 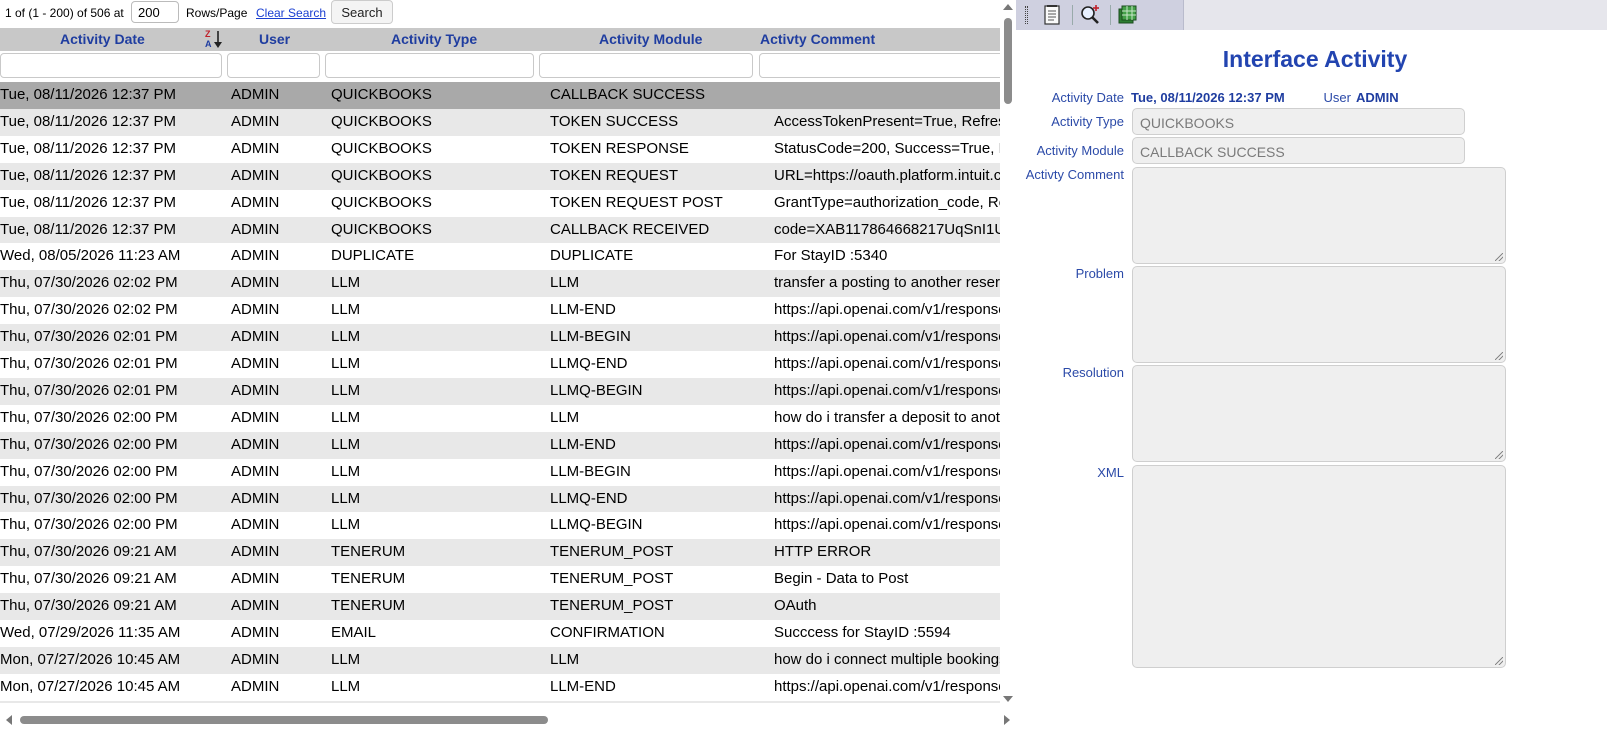 What do you see at coordinates (1087, 121) in the screenshot?
I see `activity-type-label: Activity Type` at bounding box center [1087, 121].